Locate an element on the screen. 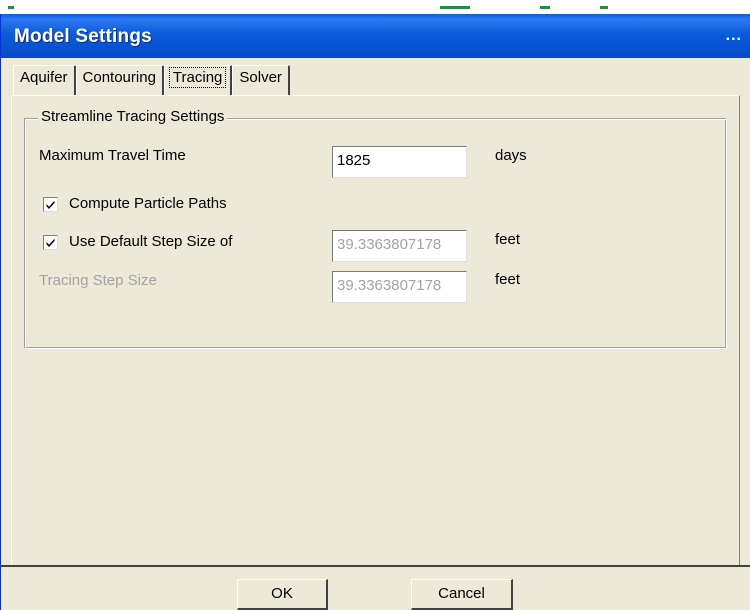 This screenshot has width=750, height=610. tab-tracing-label: Tracing is located at coordinates (197, 77).